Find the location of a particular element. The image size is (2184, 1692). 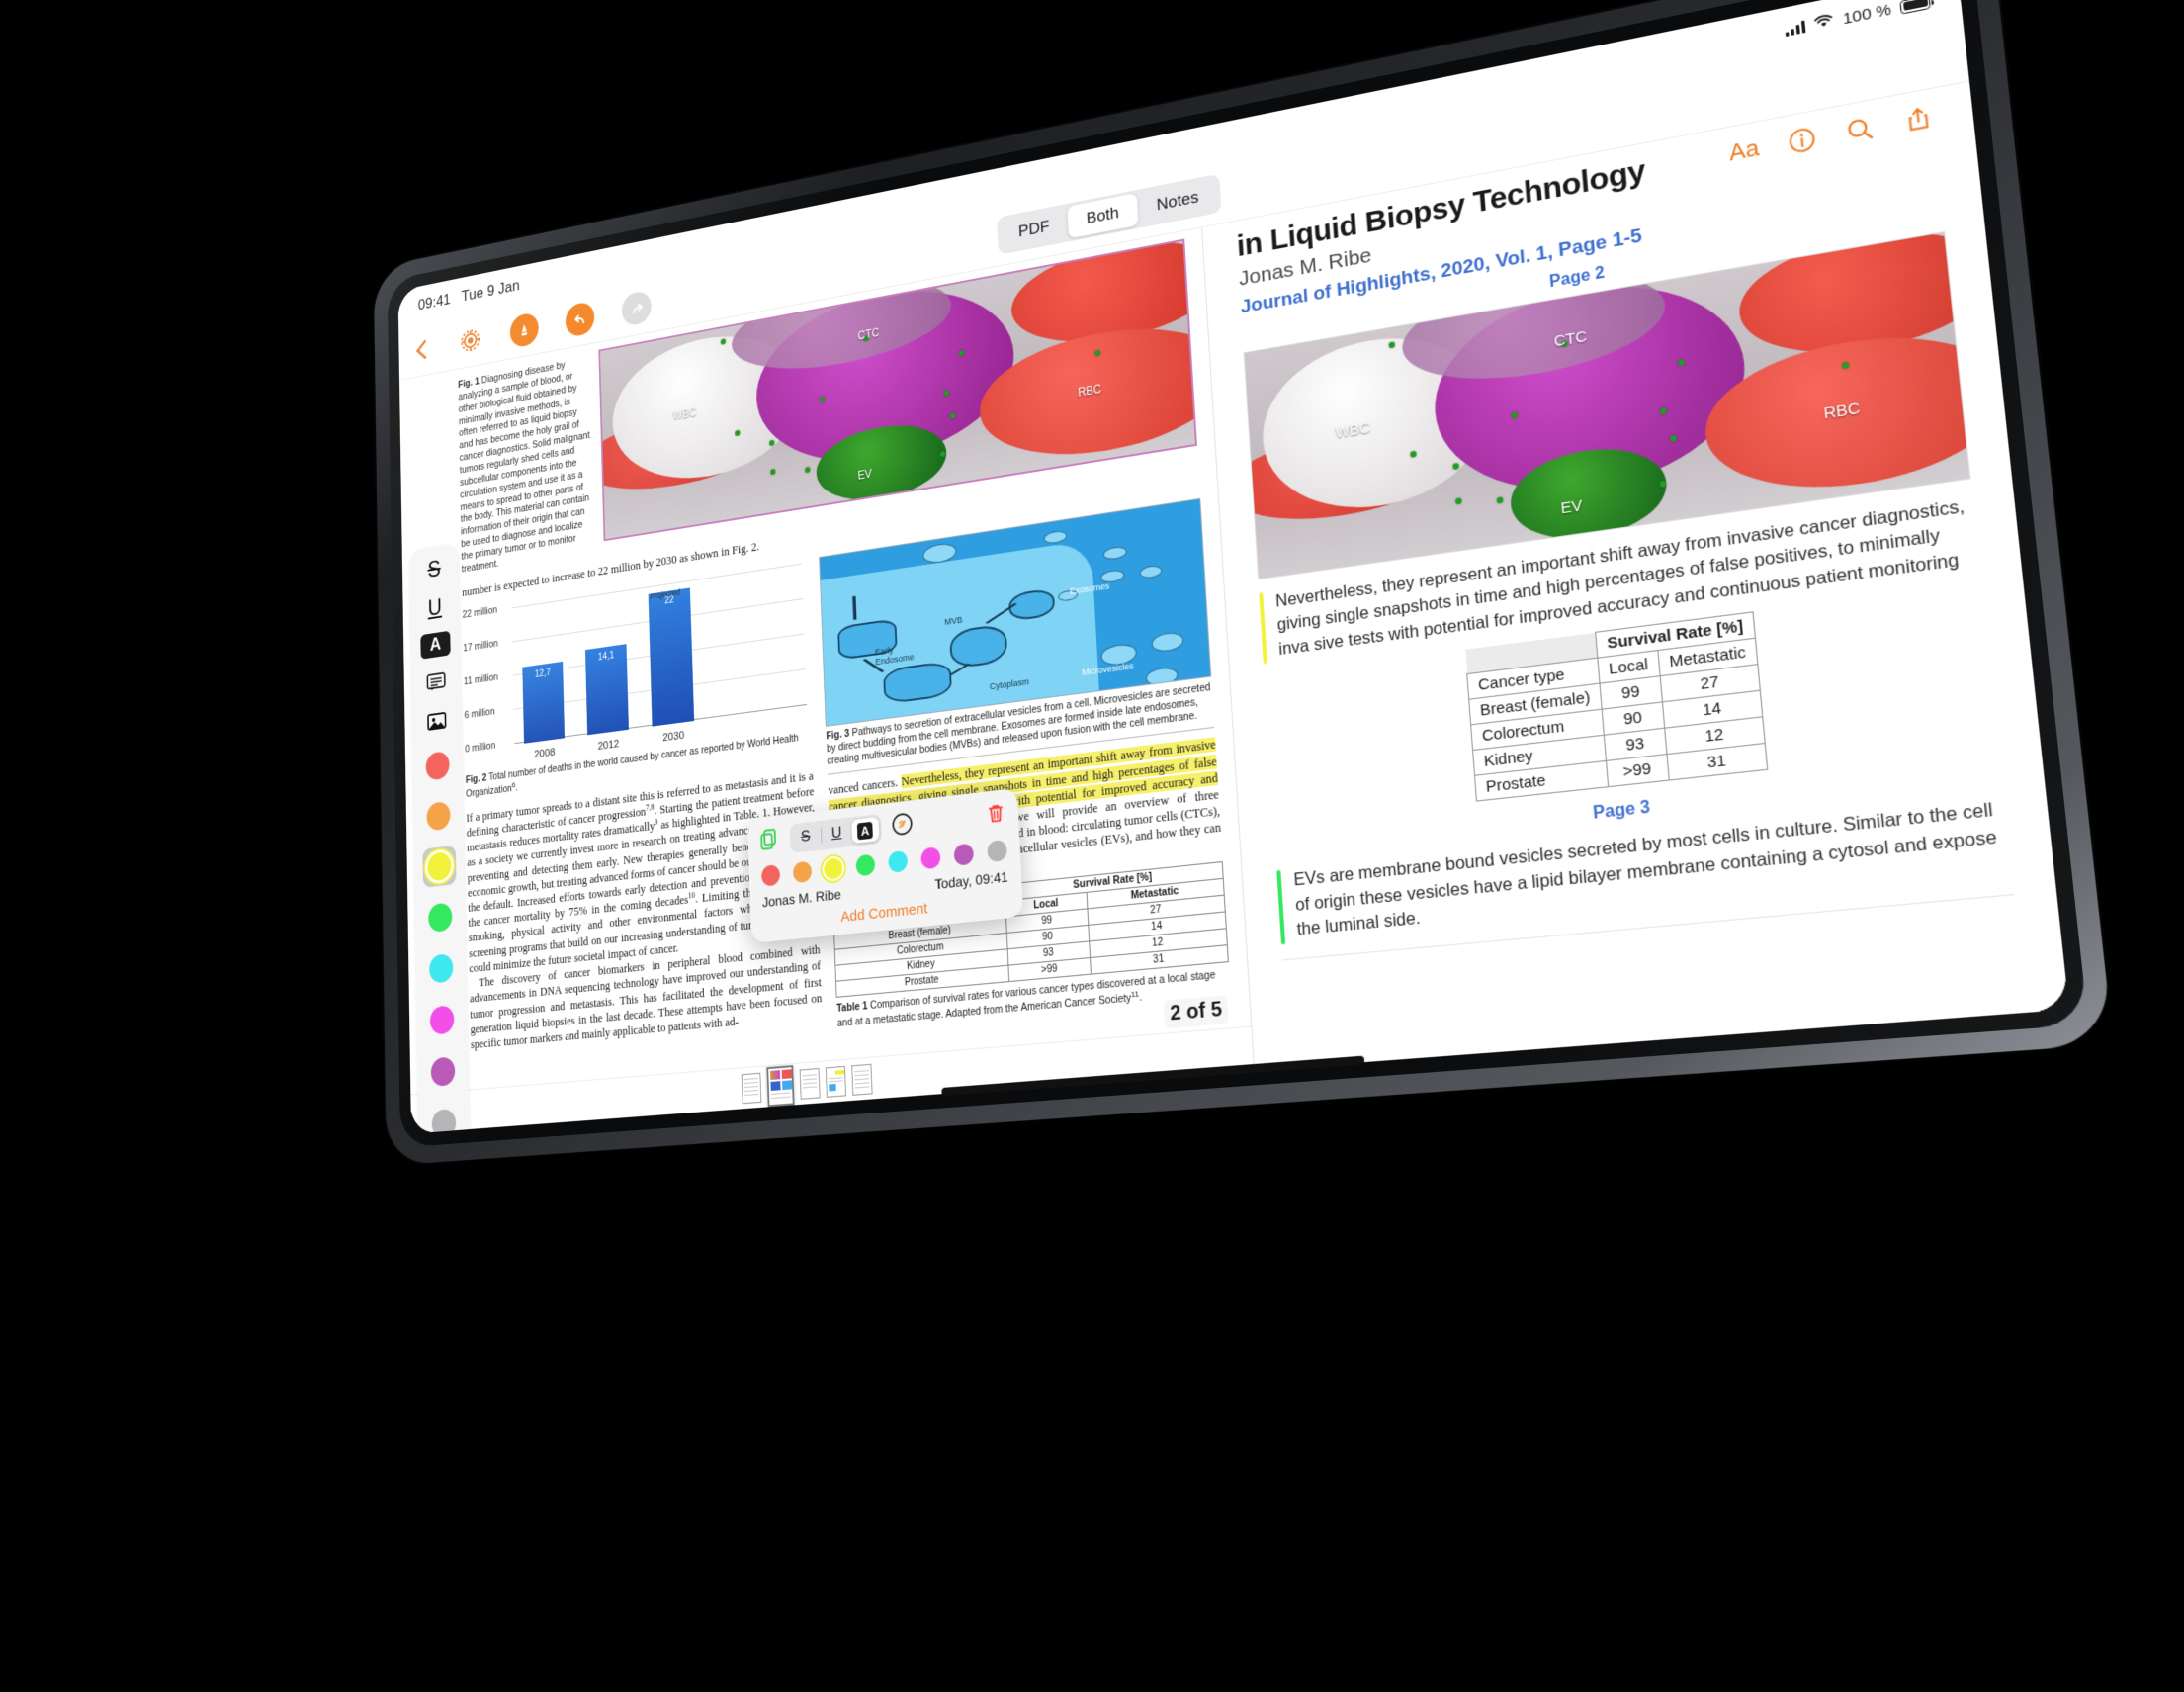

highlight-color-bar-yellow is located at coordinates (1263, 628).